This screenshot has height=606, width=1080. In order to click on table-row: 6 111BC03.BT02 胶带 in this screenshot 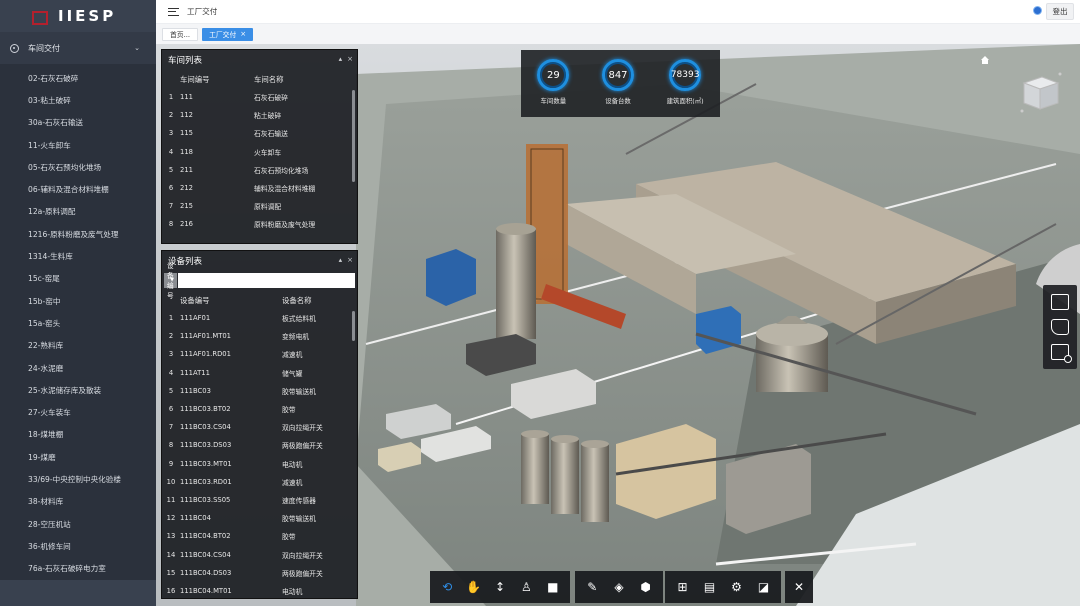, I will do `click(259, 409)`.